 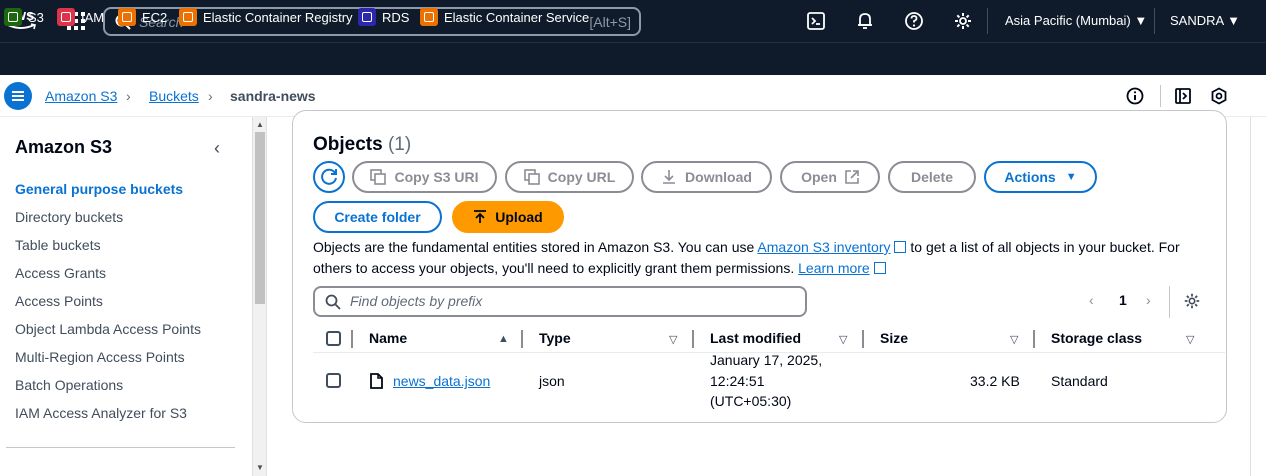 I want to click on favorite-rds: RDS, so click(x=383, y=17).